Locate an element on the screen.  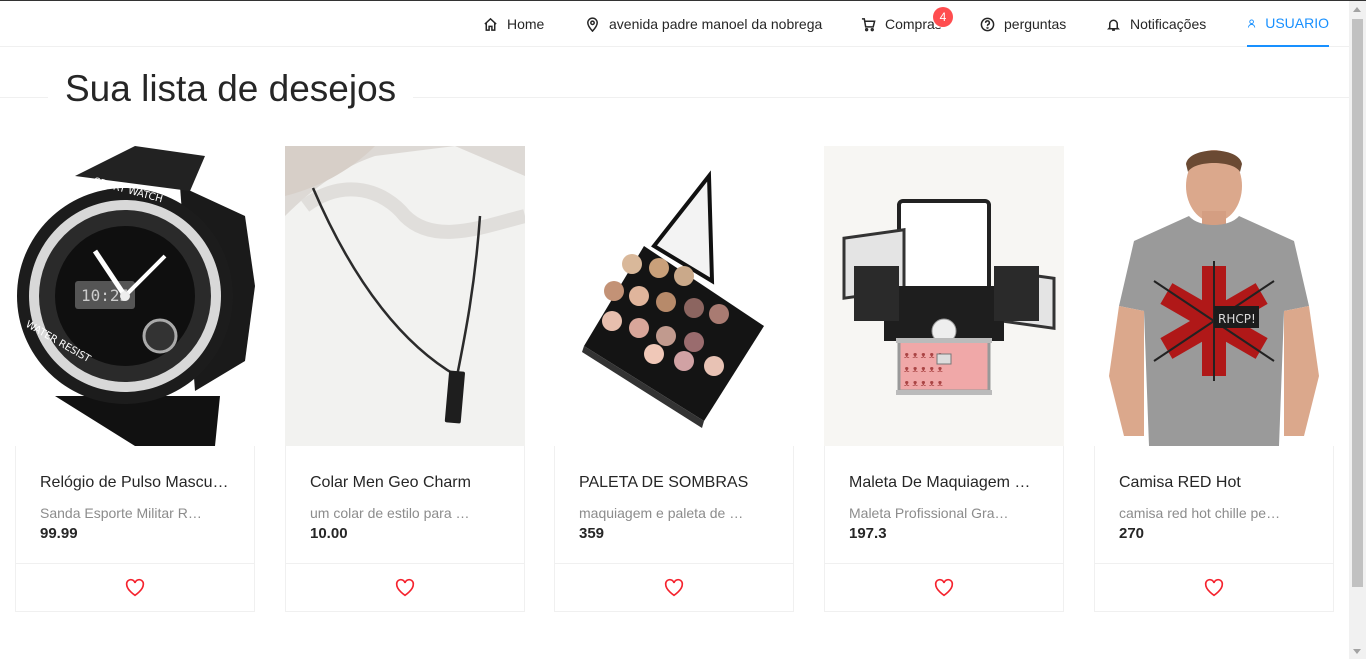
product-image-necklace is located at coordinates (405, 296).